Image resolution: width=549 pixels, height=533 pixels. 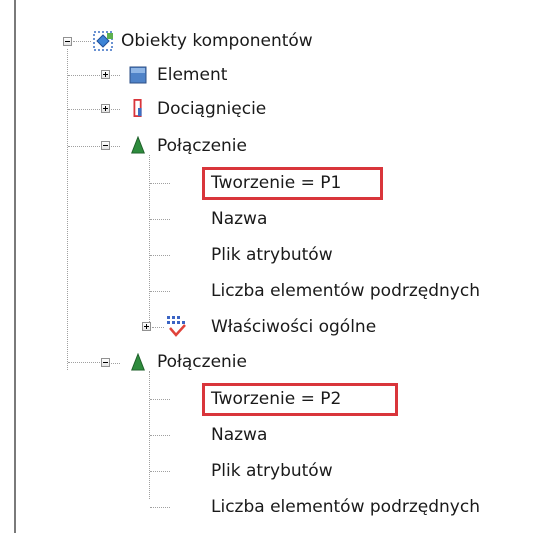 I want to click on tree-item-label: Dociągnięcie, so click(x=212, y=109).